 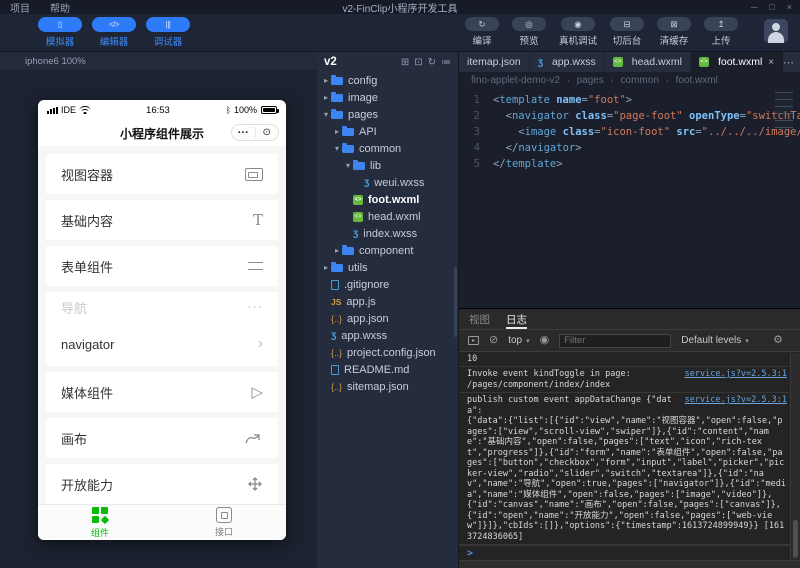 What do you see at coordinates (771, 62) in the screenshot?
I see `close-tab-icon: ×` at bounding box center [771, 62].